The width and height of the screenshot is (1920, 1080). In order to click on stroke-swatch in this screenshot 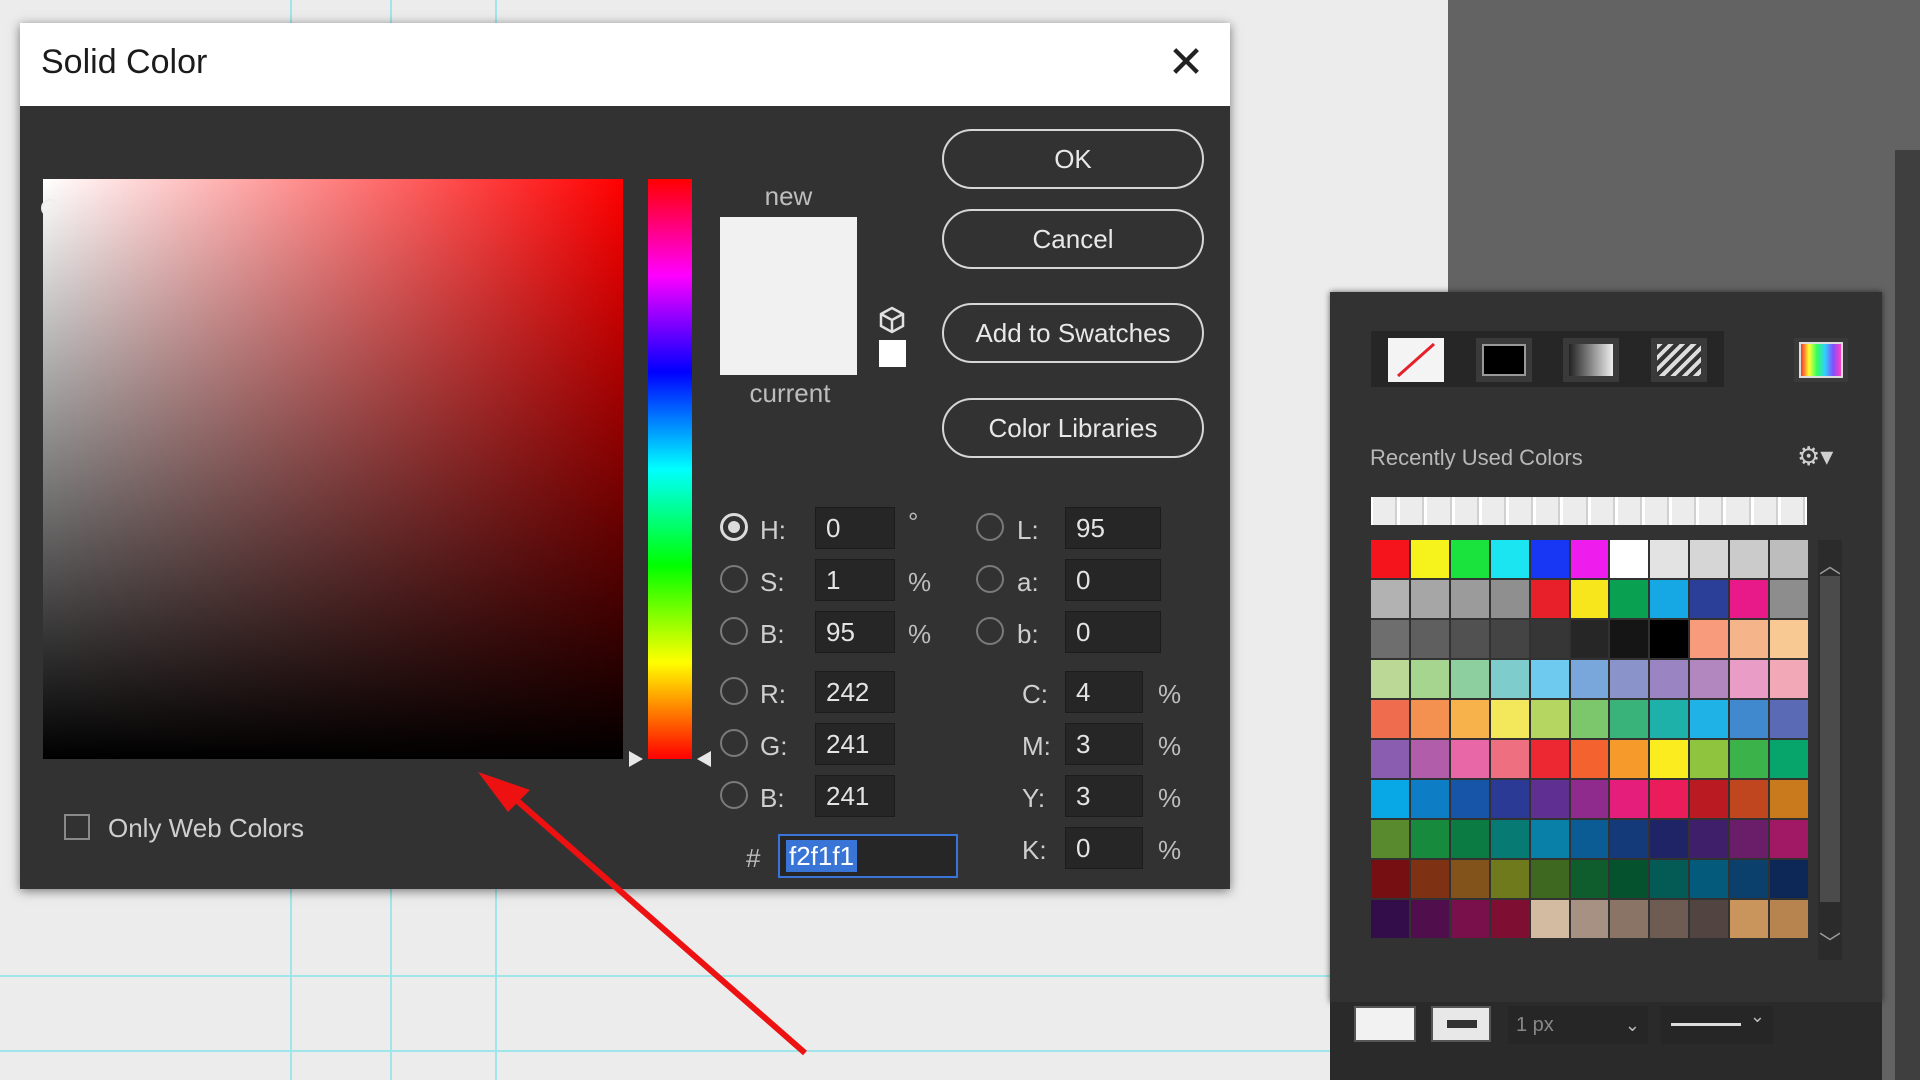, I will do `click(1461, 1024)`.